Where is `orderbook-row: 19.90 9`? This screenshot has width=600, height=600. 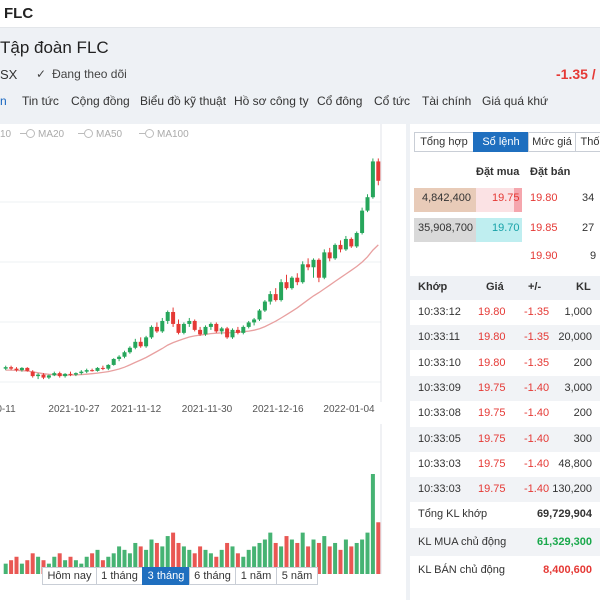 orderbook-row: 19.90 9 is located at coordinates (505, 258).